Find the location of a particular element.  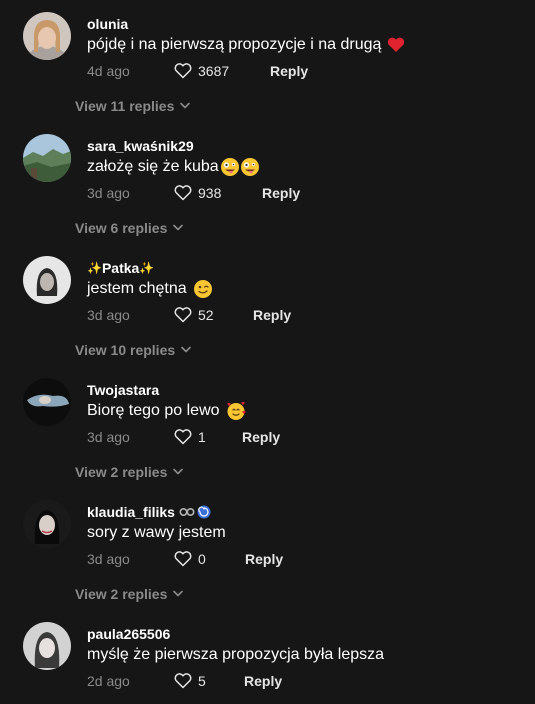

comment-username: ✨ Patka ✨ is located at coordinates (120, 267).